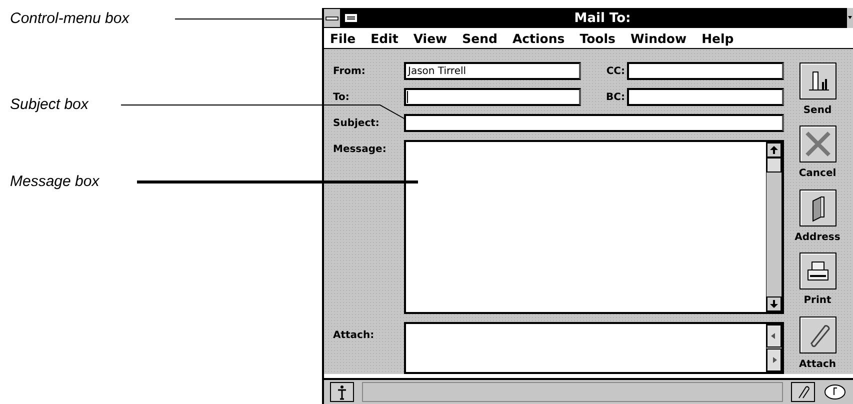 This screenshot has height=404, width=853. I want to click on toolbar-button: Cancel, so click(817, 154).